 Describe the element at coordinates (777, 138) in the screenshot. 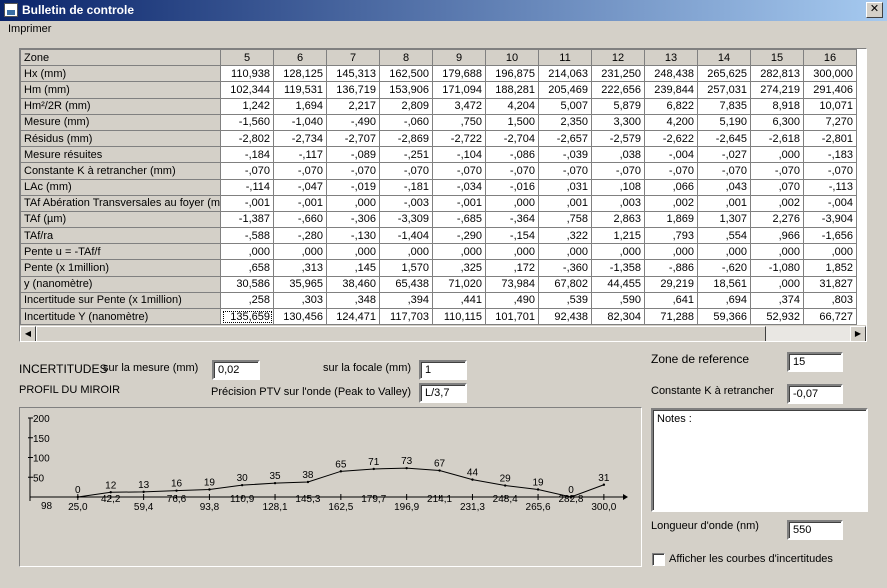

I see `grid-cell: -2,618` at that location.